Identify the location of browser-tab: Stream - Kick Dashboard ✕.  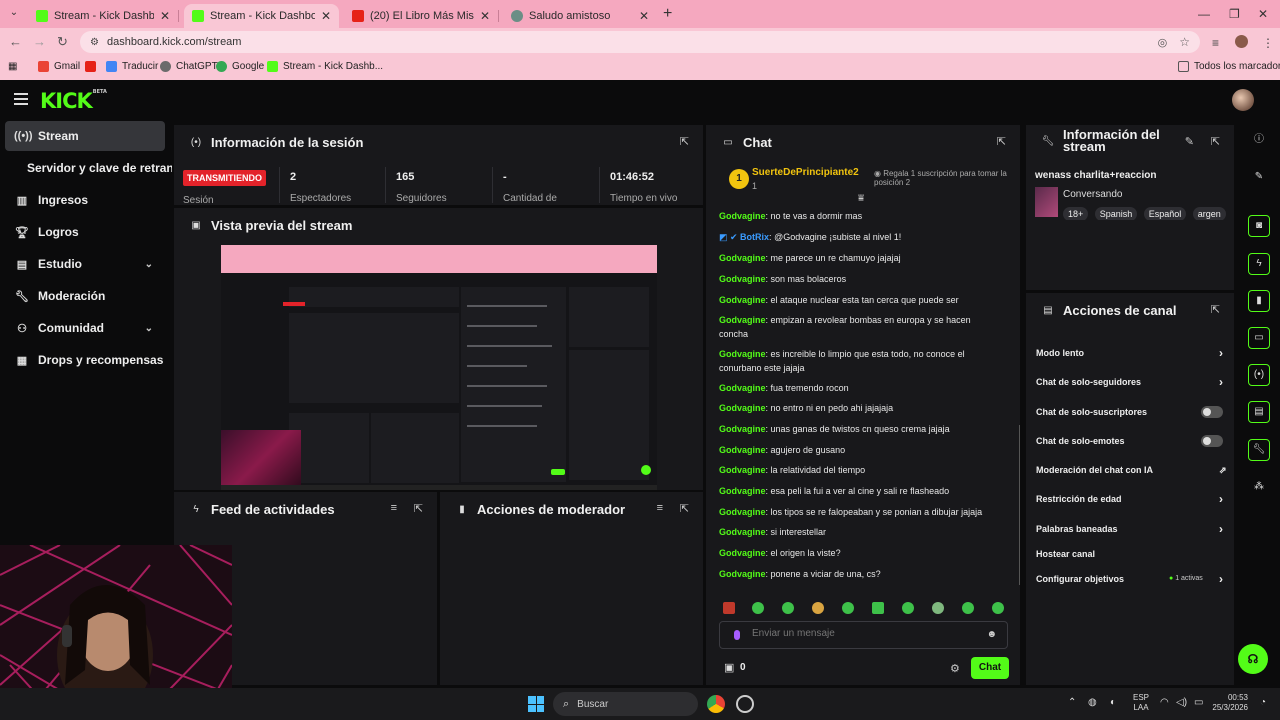
(103, 16).